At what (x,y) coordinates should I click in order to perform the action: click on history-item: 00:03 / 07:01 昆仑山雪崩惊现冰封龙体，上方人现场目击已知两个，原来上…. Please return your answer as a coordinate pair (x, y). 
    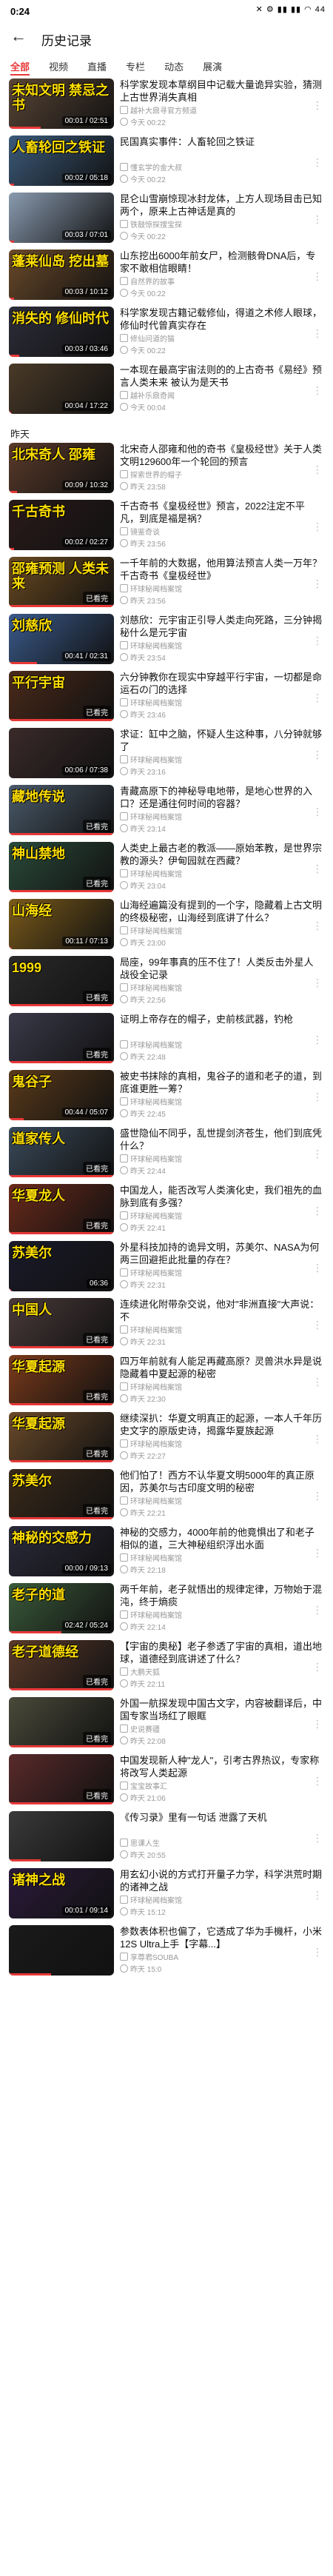
    Looking at the image, I should click on (166, 218).